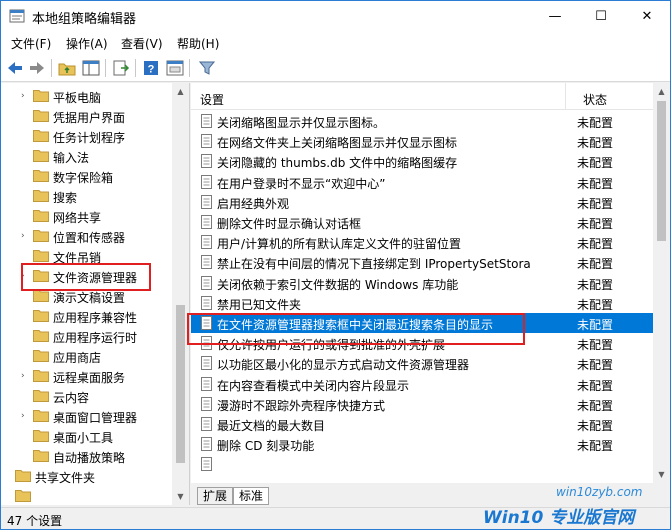  Describe the element at coordinates (67, 68) in the screenshot. I see `up-one-level-button` at that location.